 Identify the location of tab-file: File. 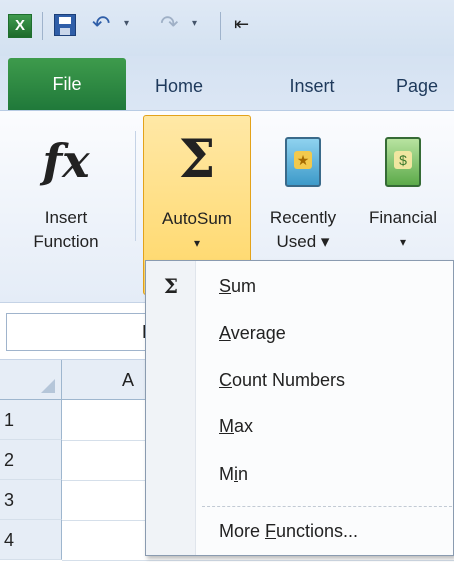
(67, 84).